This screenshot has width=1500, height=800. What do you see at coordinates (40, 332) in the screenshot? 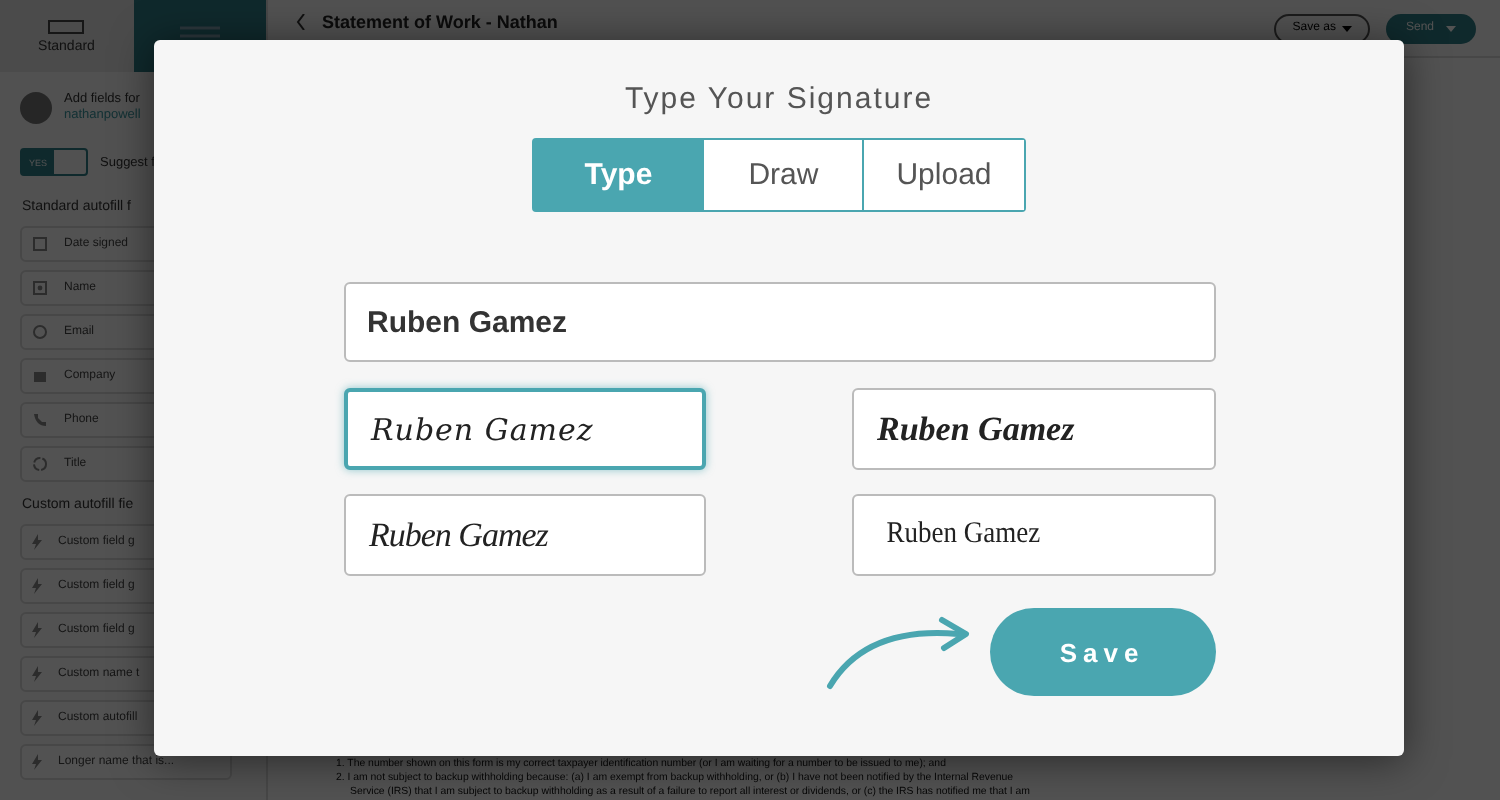
I see `email-icon` at bounding box center [40, 332].